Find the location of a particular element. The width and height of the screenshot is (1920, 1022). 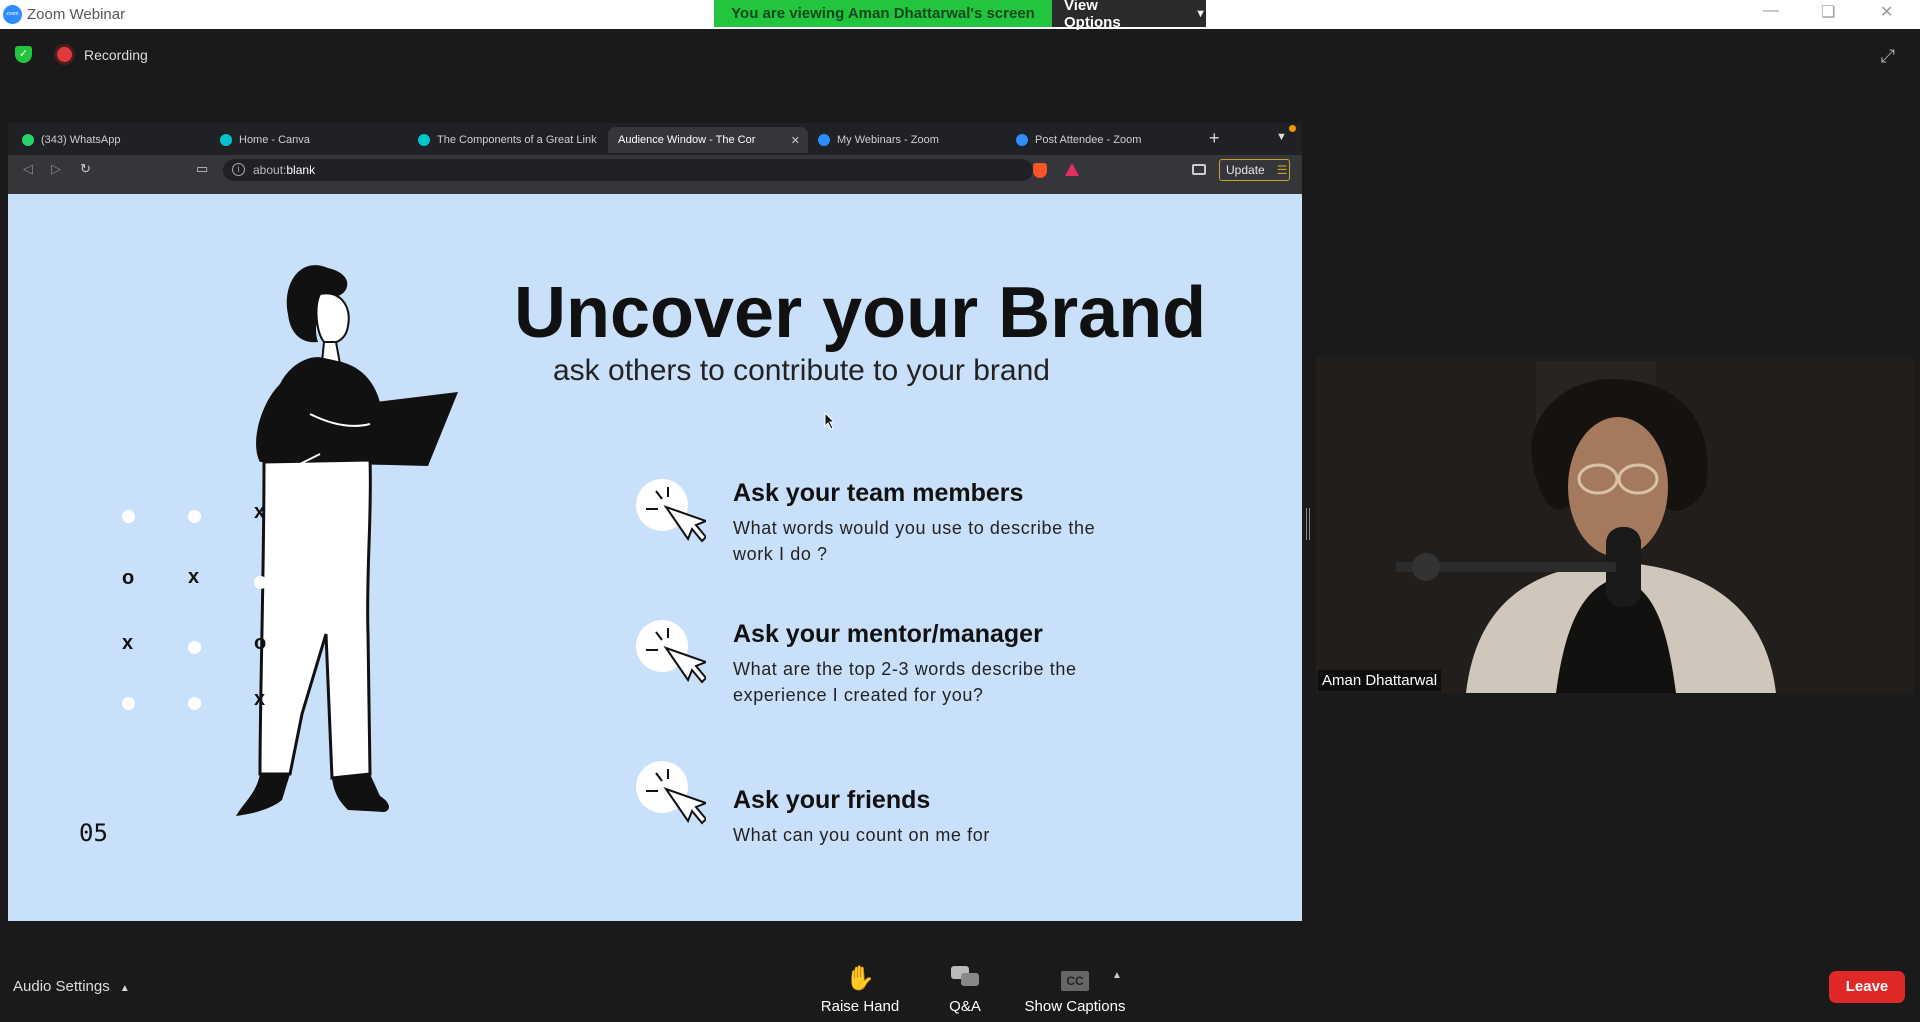

brave-rewards-icon is located at coordinates (1072, 169).